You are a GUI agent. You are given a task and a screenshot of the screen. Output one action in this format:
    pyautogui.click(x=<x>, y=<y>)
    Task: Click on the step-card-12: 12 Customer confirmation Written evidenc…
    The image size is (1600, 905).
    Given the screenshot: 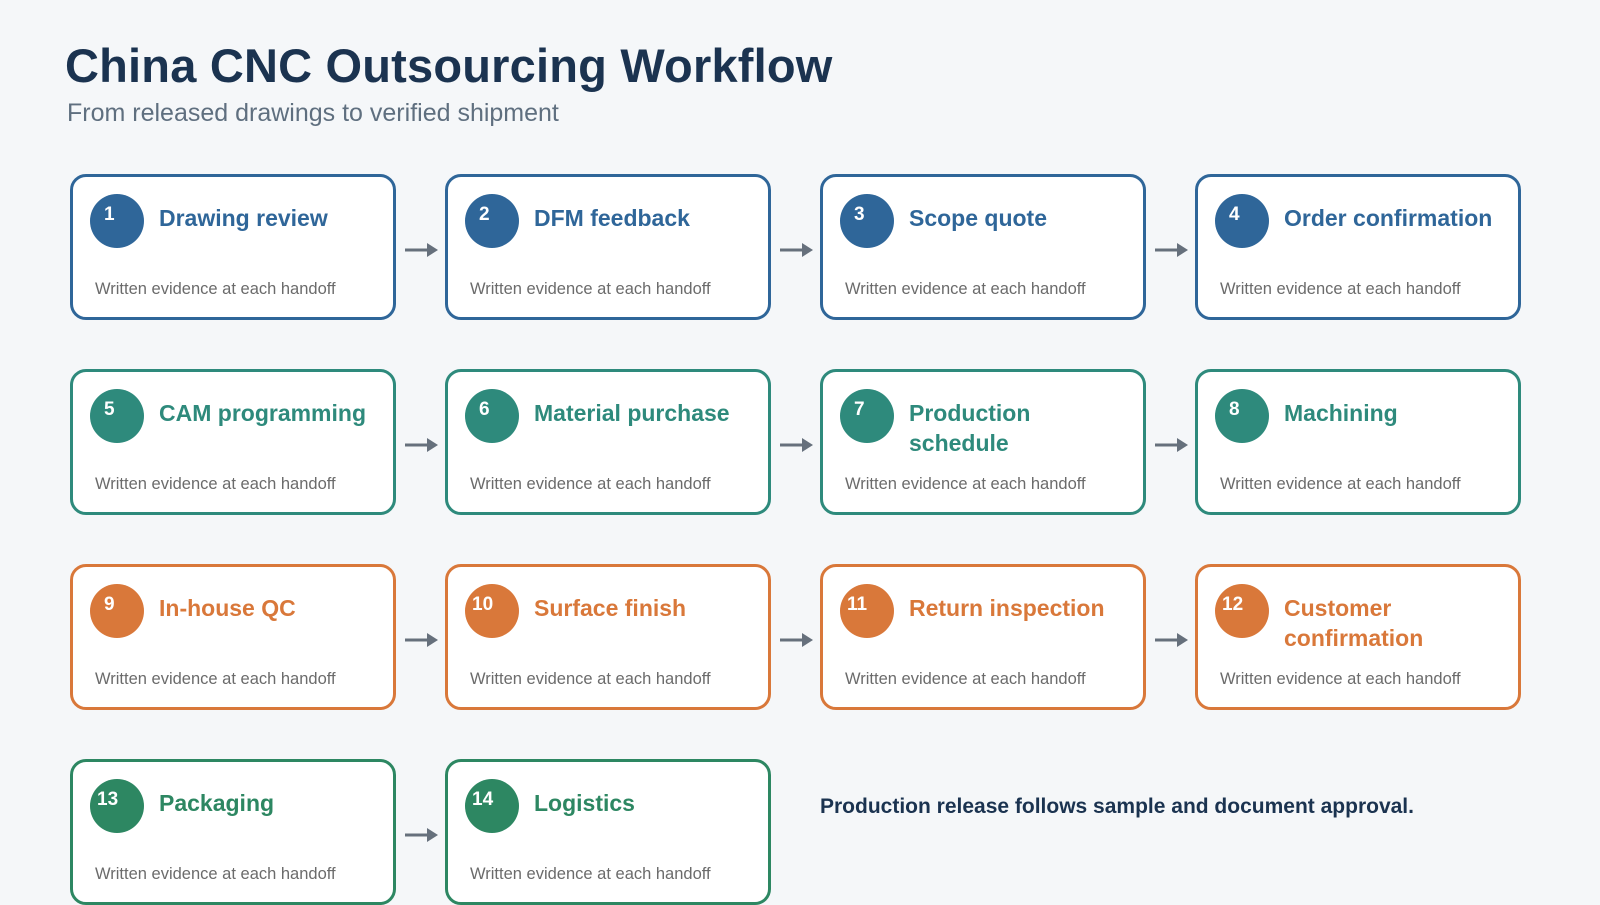 What is the action you would take?
    pyautogui.click(x=1358, y=637)
    